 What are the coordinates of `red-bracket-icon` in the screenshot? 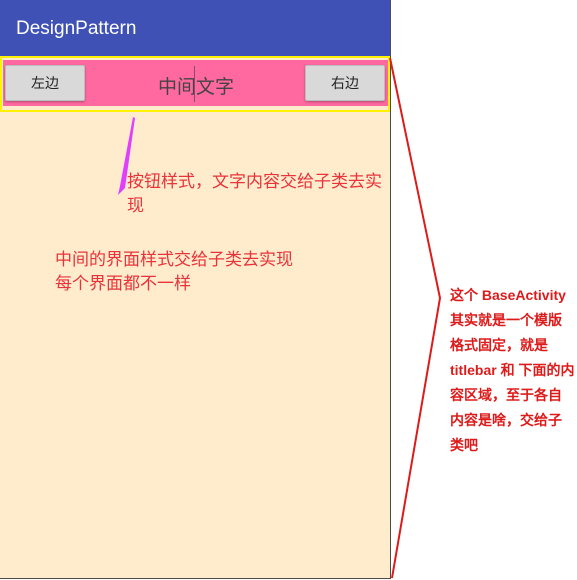 It's located at (415, 318).